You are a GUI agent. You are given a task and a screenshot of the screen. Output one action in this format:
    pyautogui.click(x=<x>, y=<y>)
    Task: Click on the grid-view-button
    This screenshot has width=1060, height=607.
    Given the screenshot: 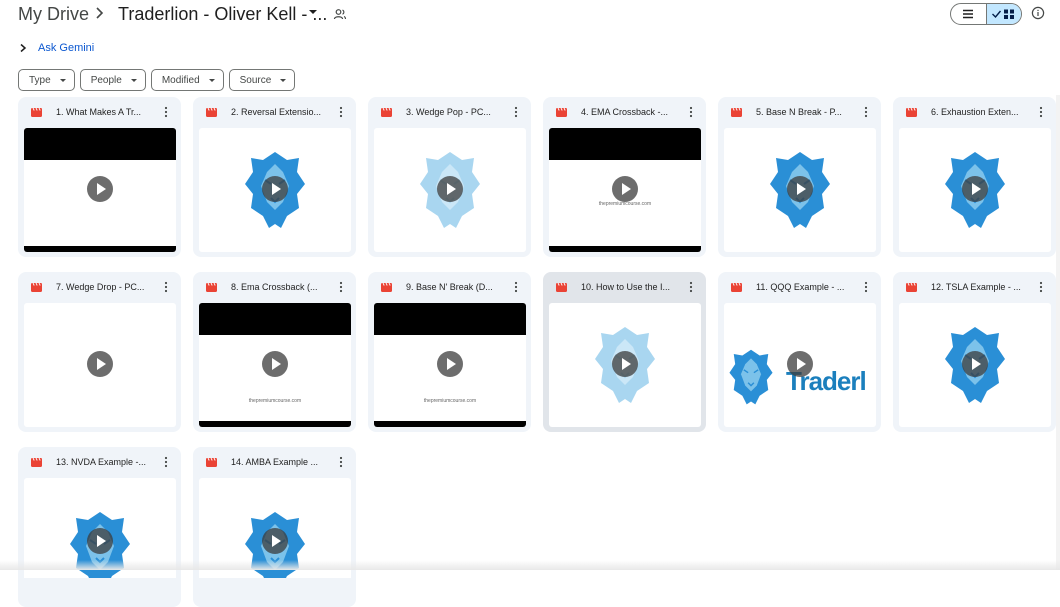 What is the action you would take?
    pyautogui.click(x=1003, y=14)
    